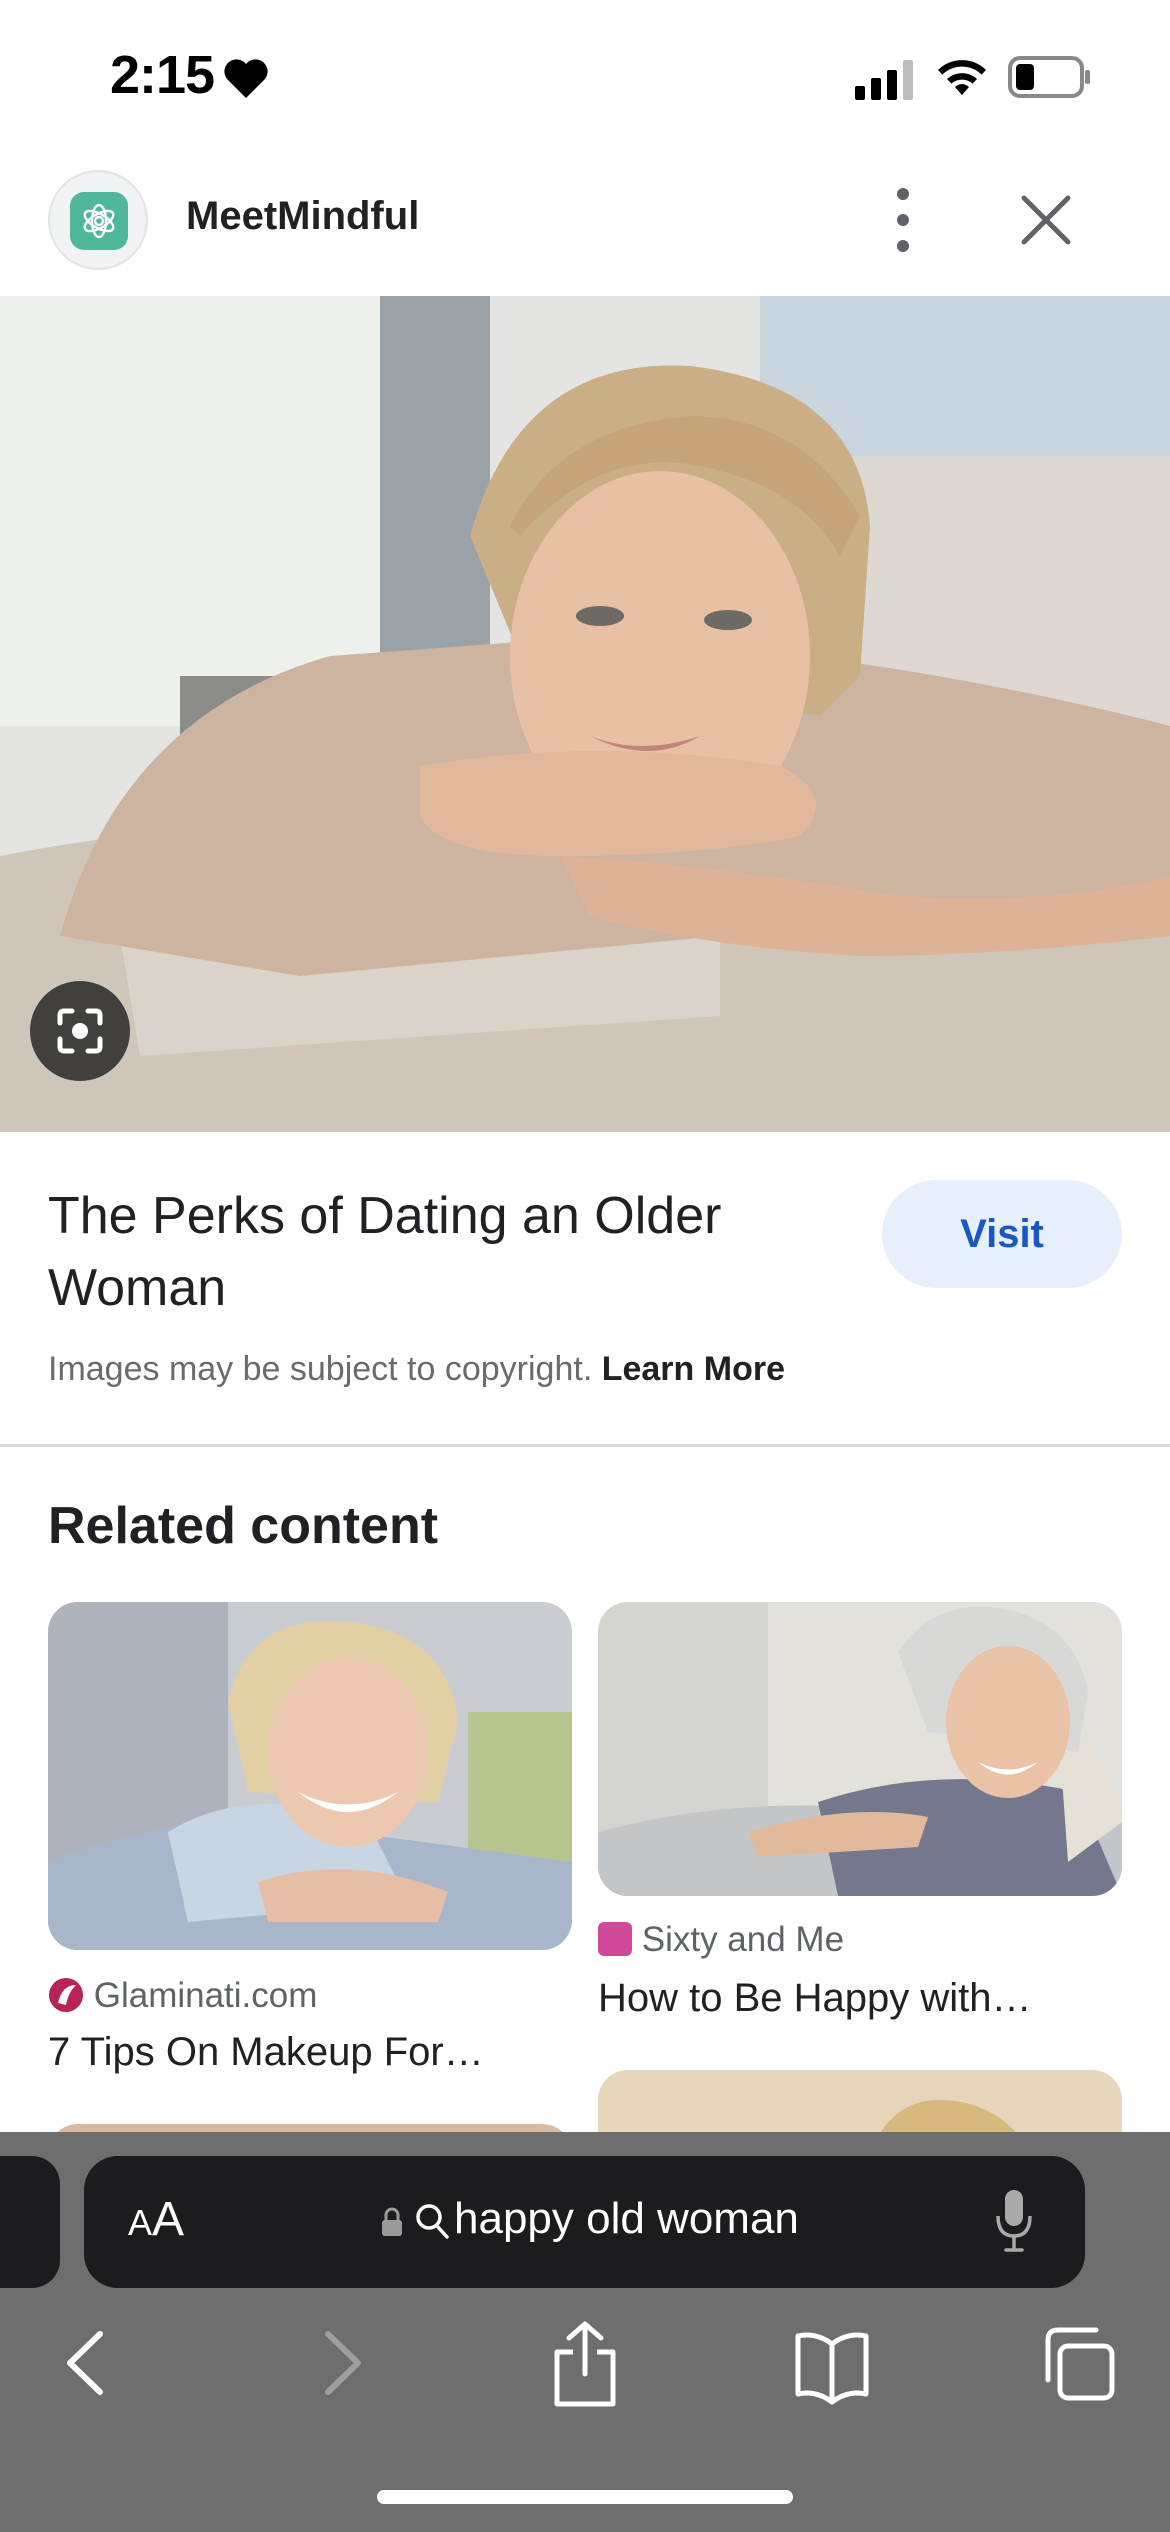  Describe the element at coordinates (585, 2497) in the screenshot. I see `home-indicator` at that location.